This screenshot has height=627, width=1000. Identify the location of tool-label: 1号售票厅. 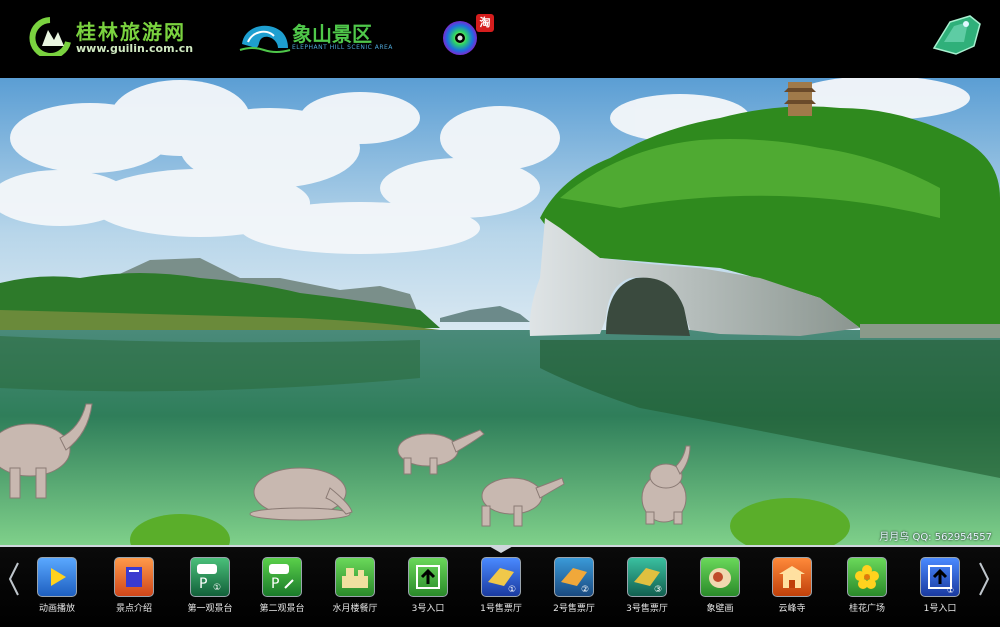
(501, 609).